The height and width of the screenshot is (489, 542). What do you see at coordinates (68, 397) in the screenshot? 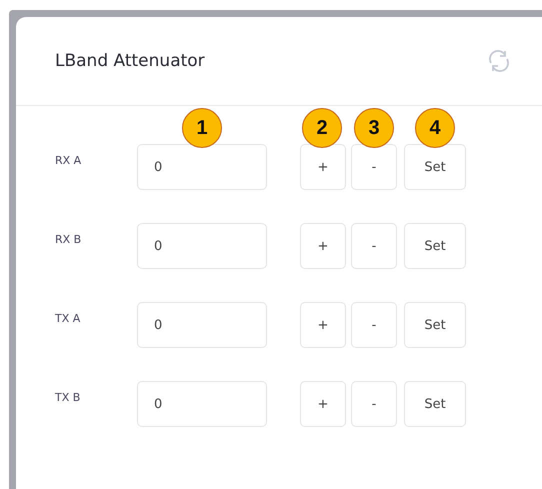
I see `channel-label: TX B` at bounding box center [68, 397].